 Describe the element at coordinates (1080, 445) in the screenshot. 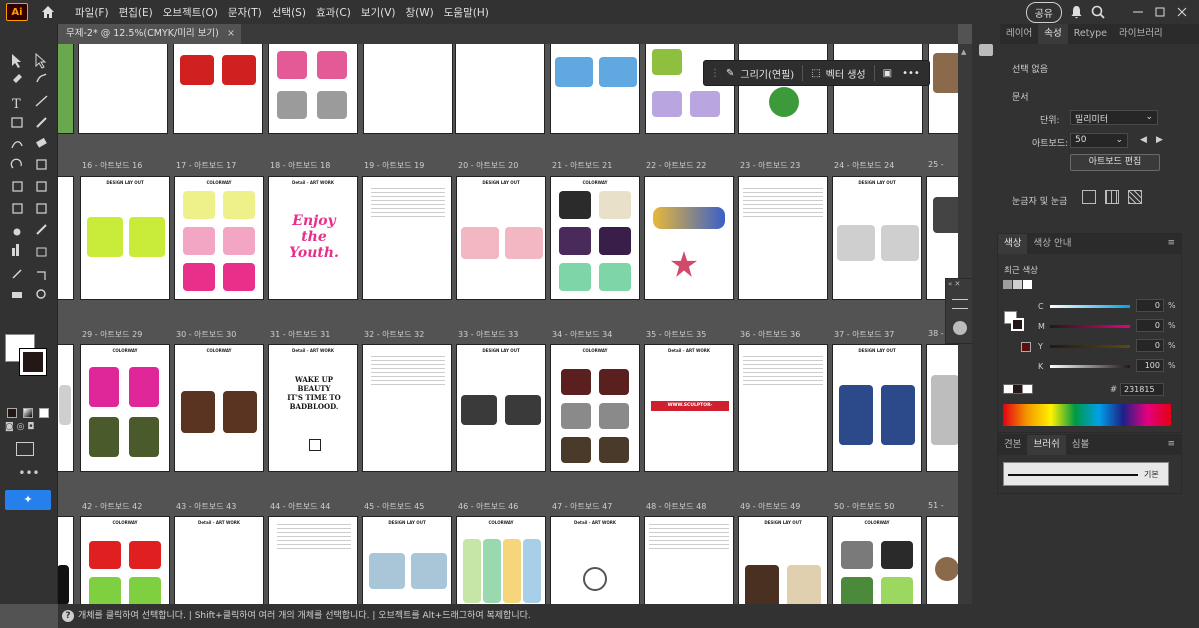

I see `tab-symbols: 심볼` at that location.